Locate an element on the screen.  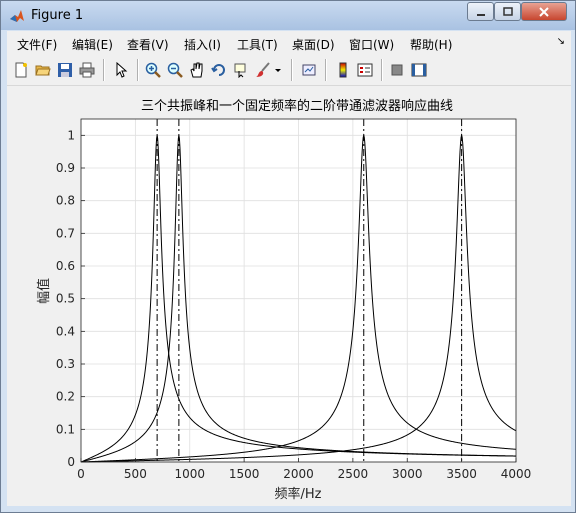
colorbar-icon is located at coordinates (343, 70).